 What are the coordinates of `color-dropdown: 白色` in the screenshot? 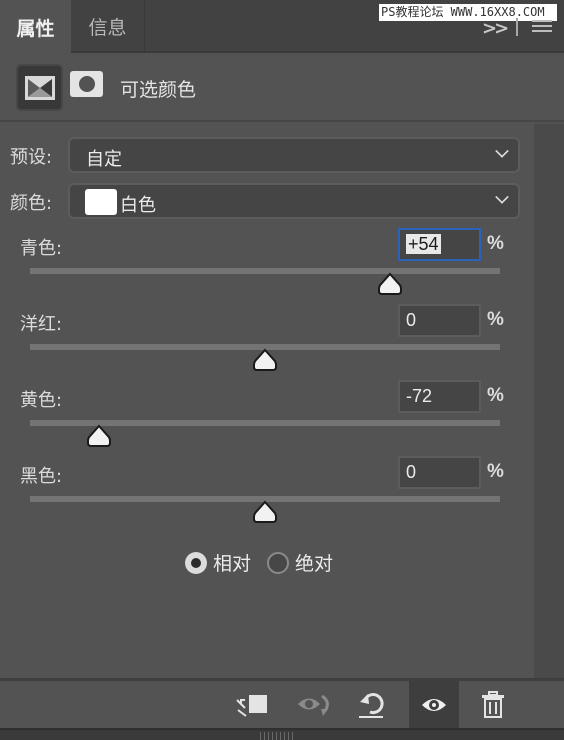 It's located at (294, 201).